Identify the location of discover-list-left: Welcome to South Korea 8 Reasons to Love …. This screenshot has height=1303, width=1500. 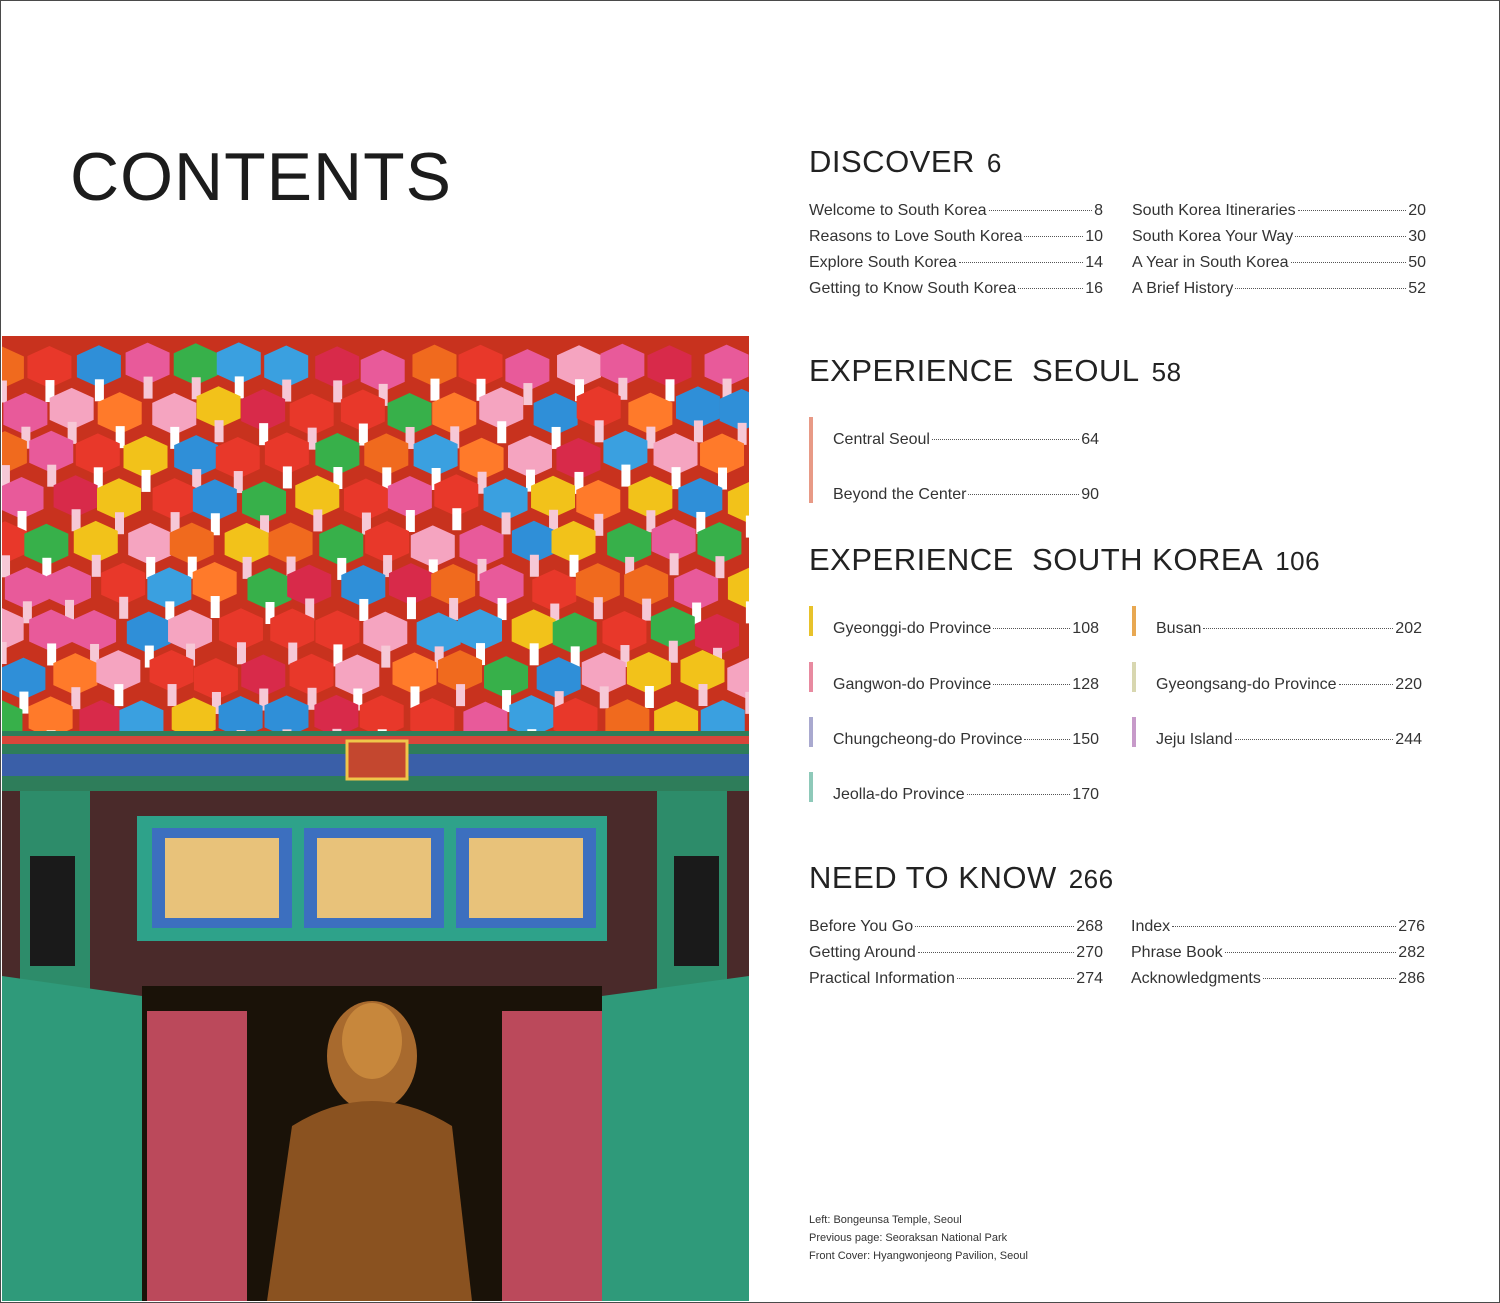
(956, 257).